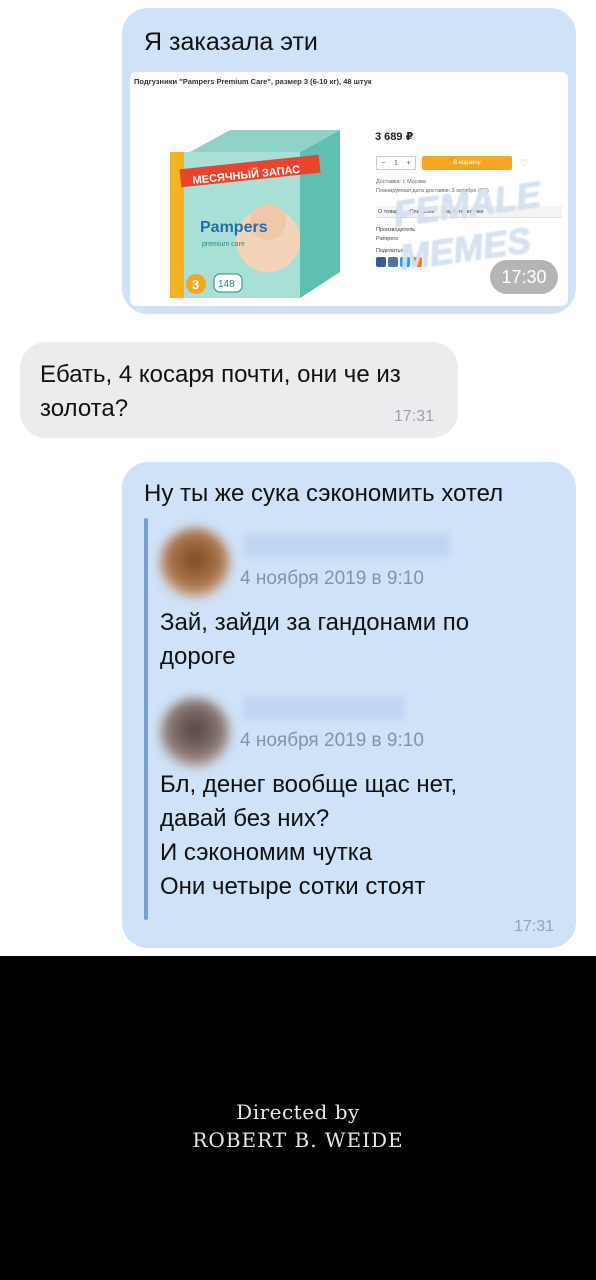 This screenshot has width=596, height=1280. Describe the element at coordinates (226, 284) in the screenshot. I see `count-badge: 148` at that location.